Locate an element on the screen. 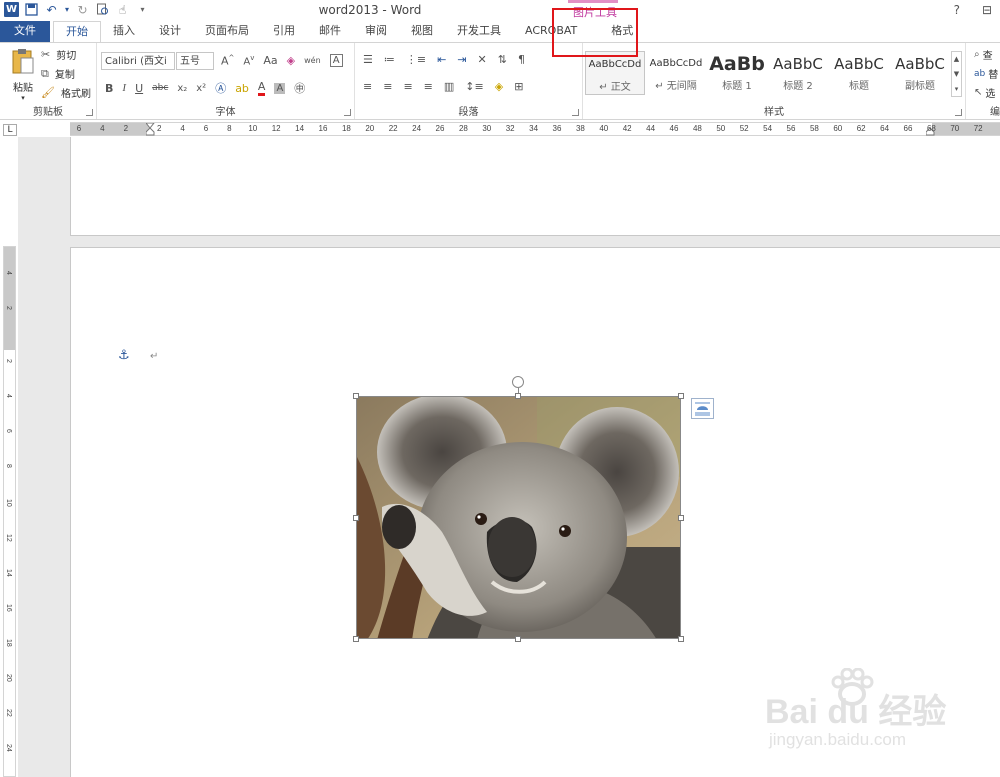  cut-button: ✂ 剪切 is located at coordinates (58, 54).